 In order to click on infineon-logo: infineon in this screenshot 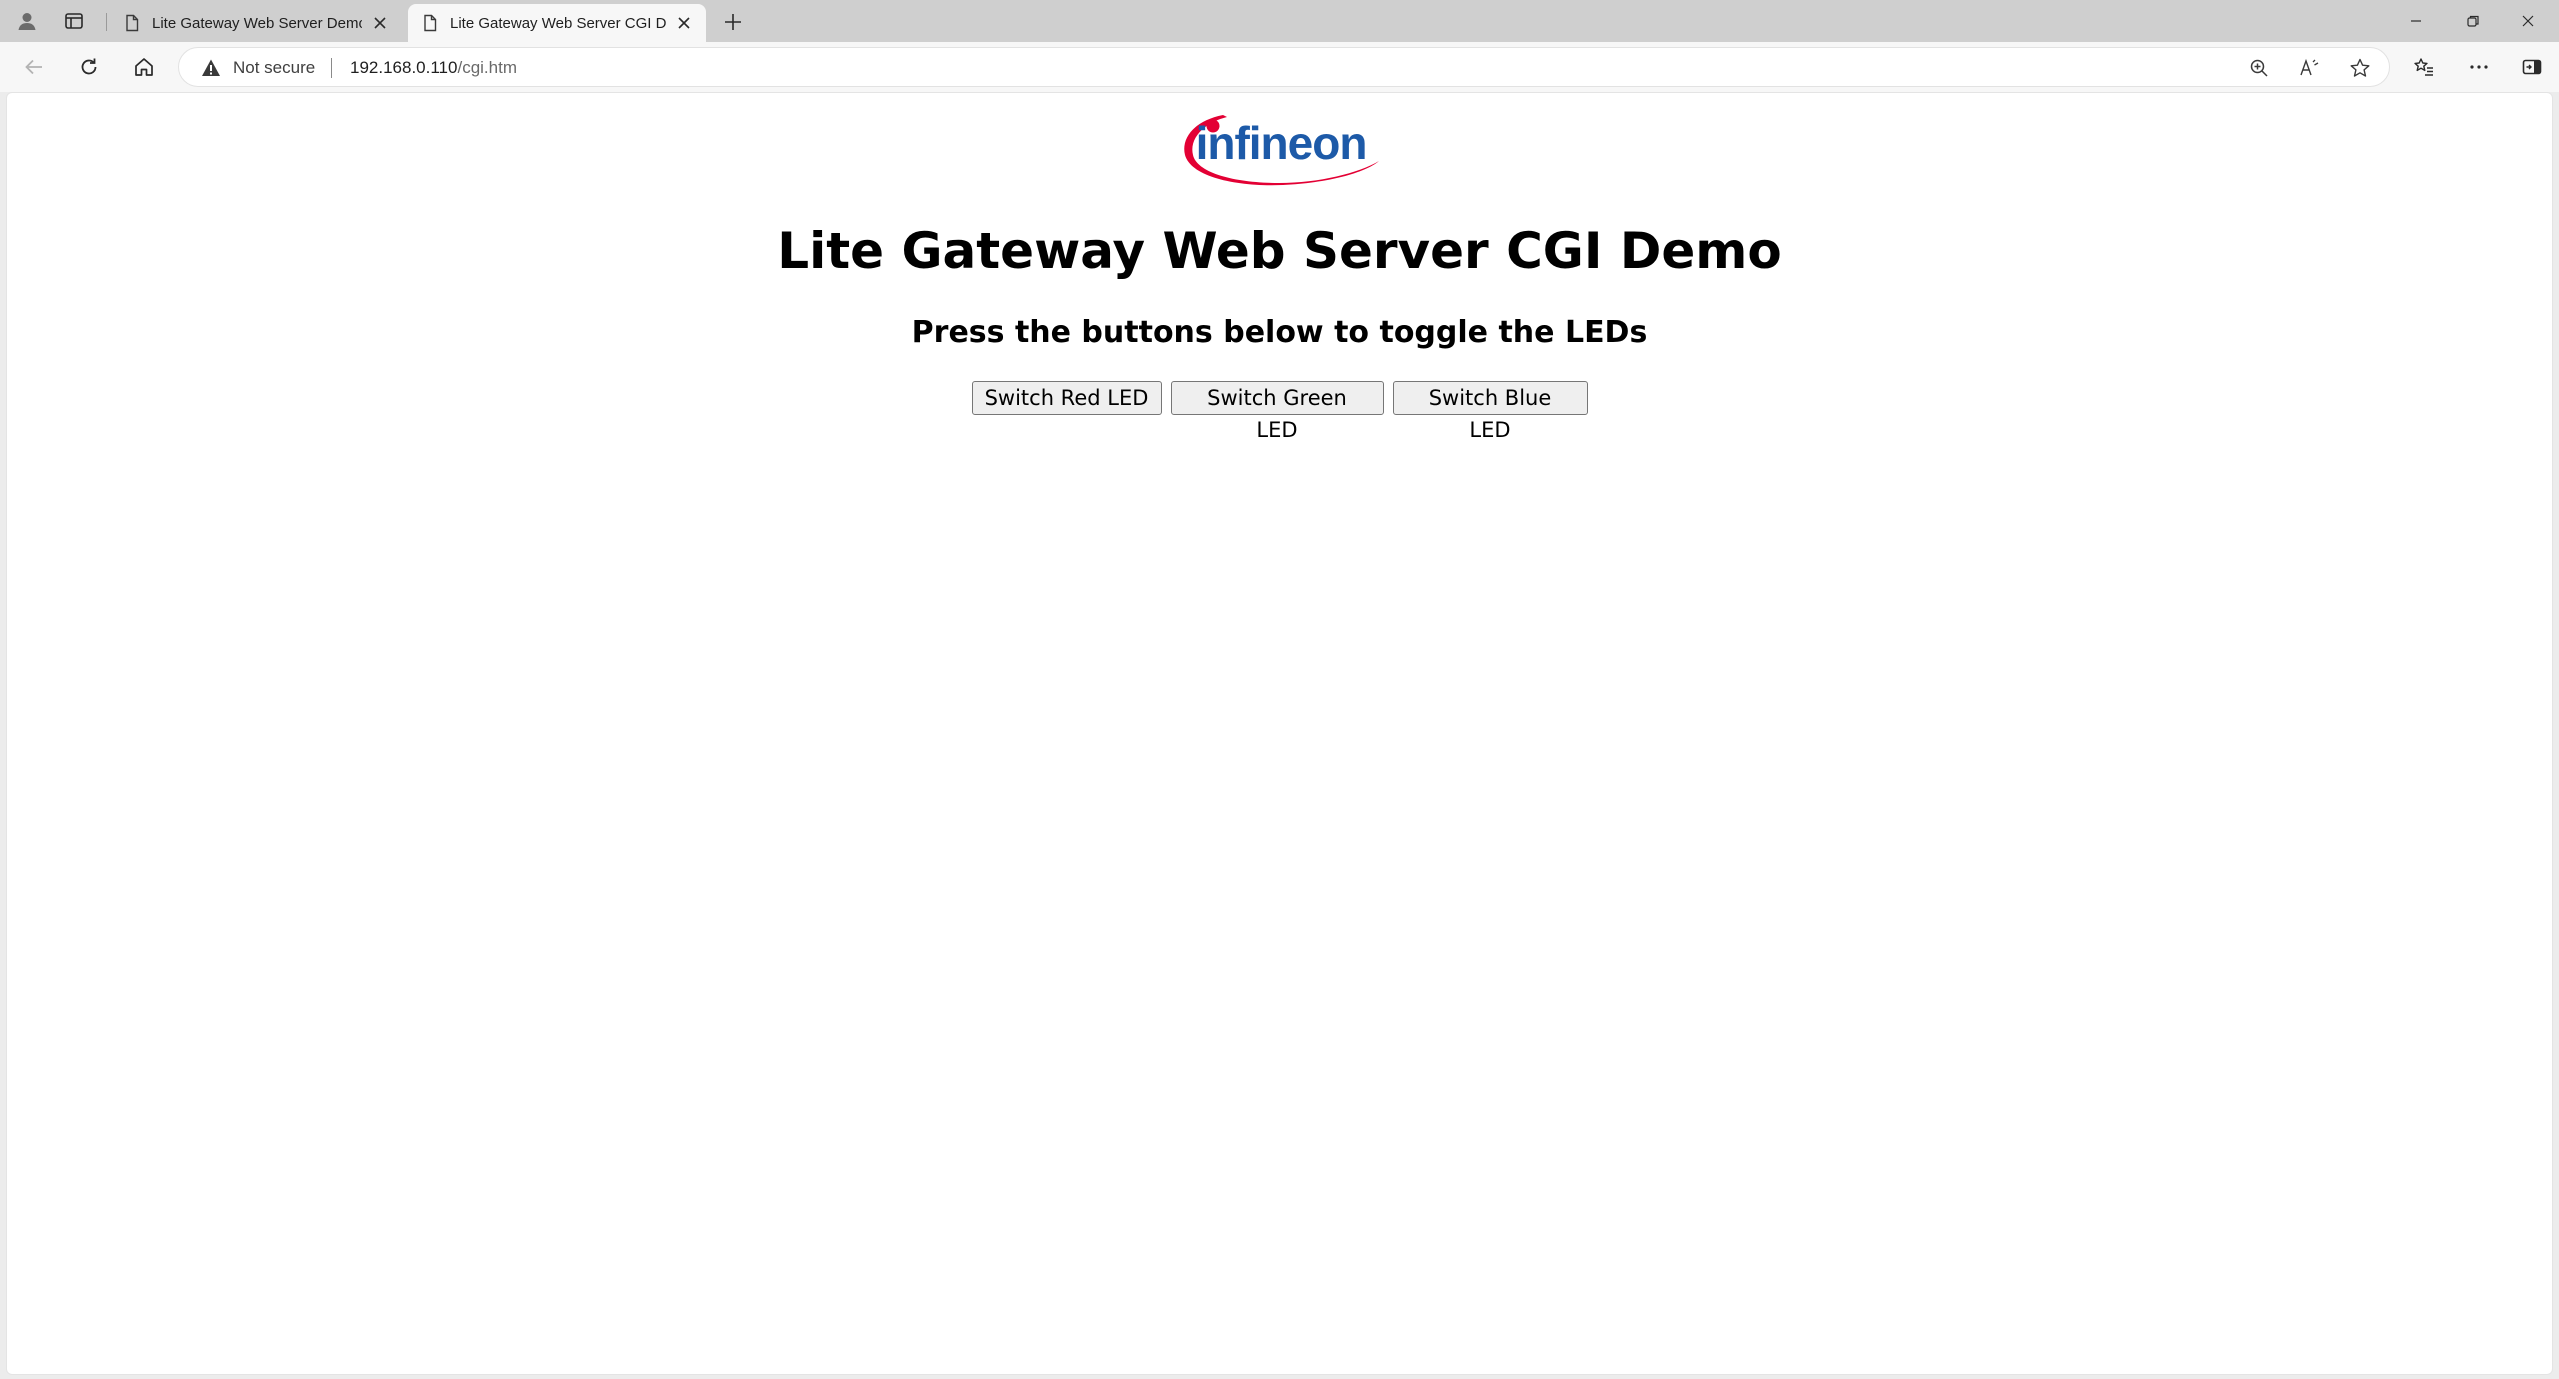, I will do `click(1281, 149)`.